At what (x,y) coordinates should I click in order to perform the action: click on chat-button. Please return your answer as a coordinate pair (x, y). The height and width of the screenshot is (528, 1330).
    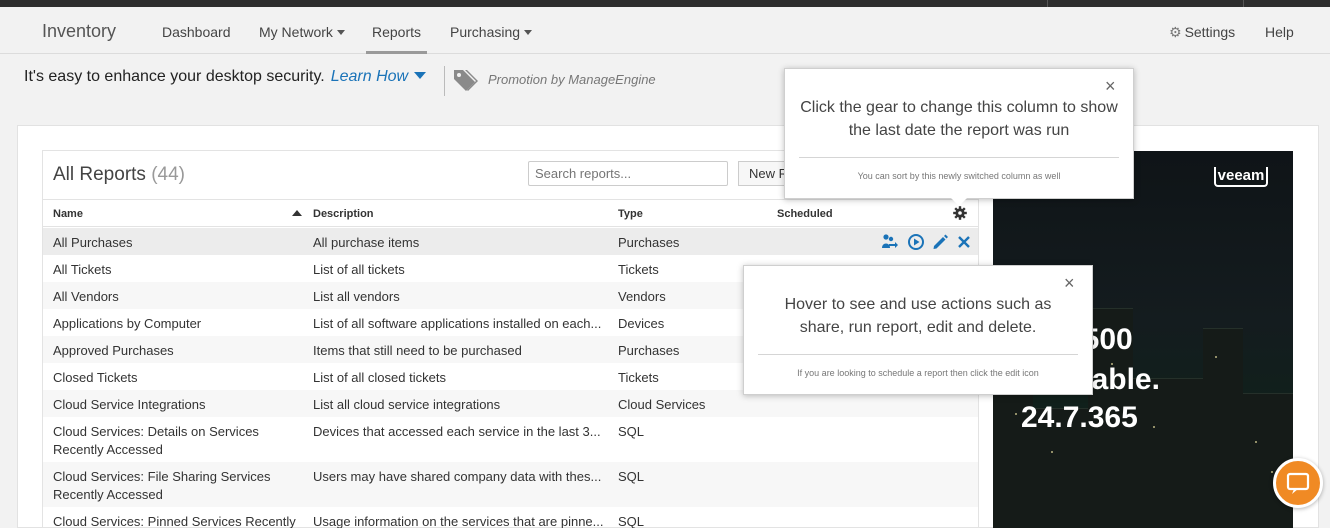
    Looking at the image, I should click on (1298, 483).